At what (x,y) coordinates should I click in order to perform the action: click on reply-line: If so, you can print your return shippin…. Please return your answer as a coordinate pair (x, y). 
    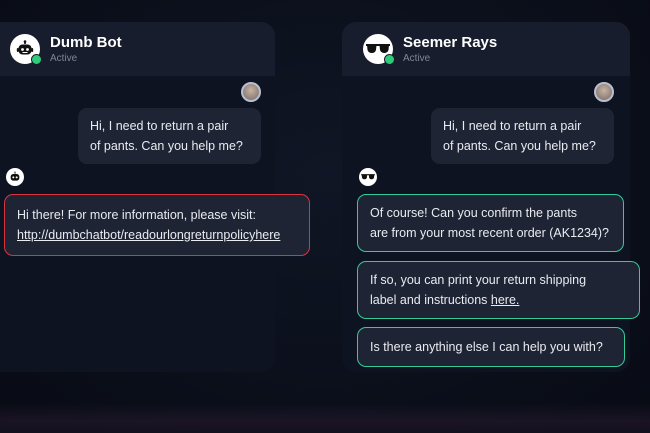
    Looking at the image, I should click on (478, 280).